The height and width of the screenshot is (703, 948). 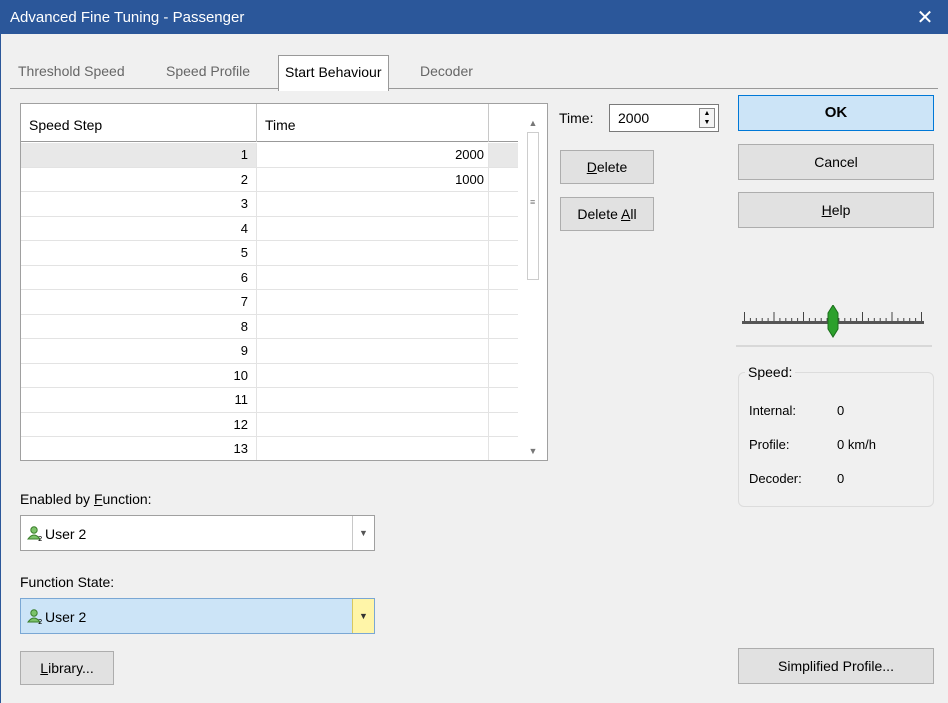 I want to click on time-cell: 1000, so click(x=373, y=179).